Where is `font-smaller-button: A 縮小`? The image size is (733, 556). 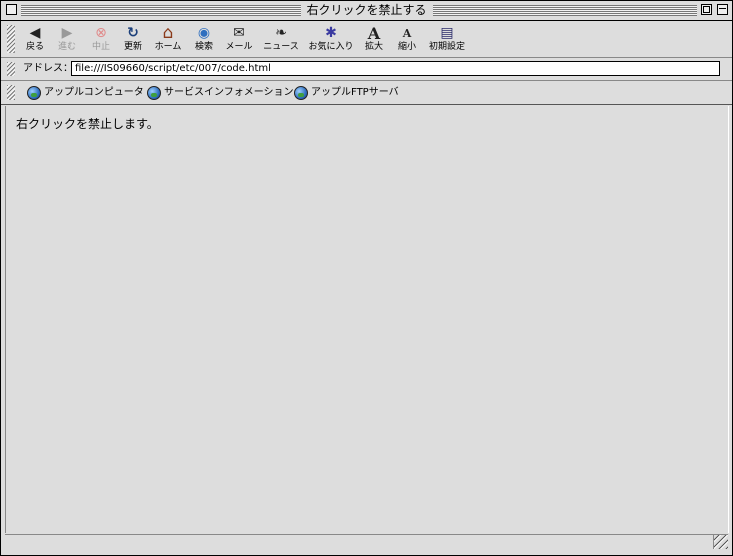
font-smaller-button: A 縮小 is located at coordinates (407, 40).